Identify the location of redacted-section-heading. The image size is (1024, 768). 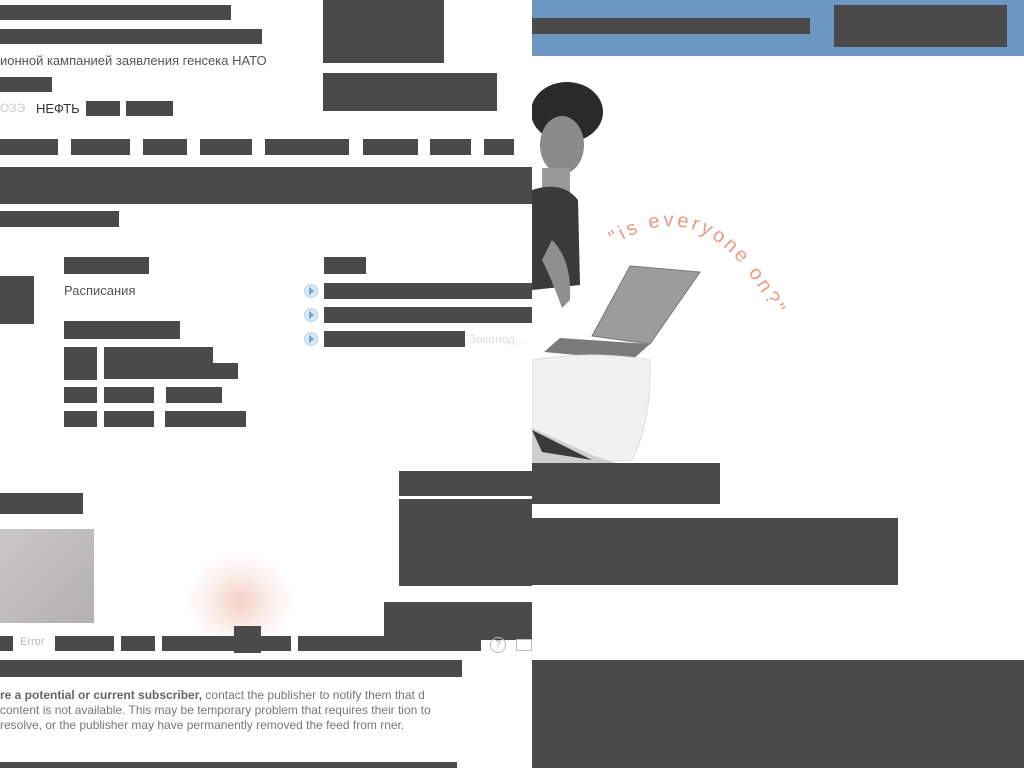
(41, 503).